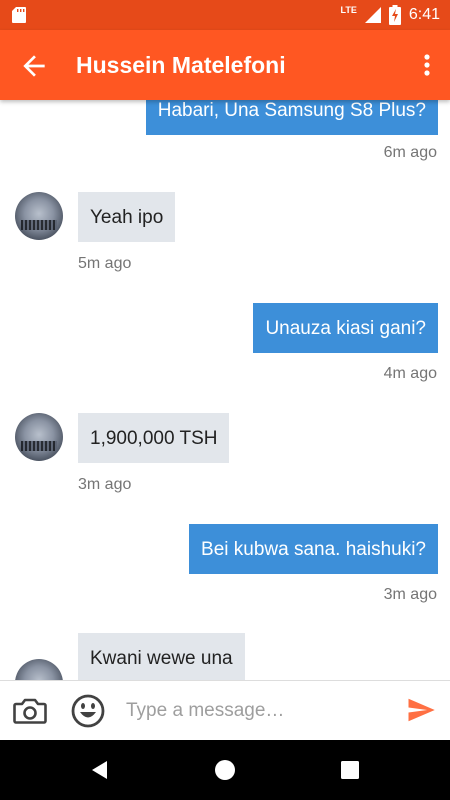 This screenshot has width=450, height=800. Describe the element at coordinates (348, 10) in the screenshot. I see `network-type-label: LTE` at that location.